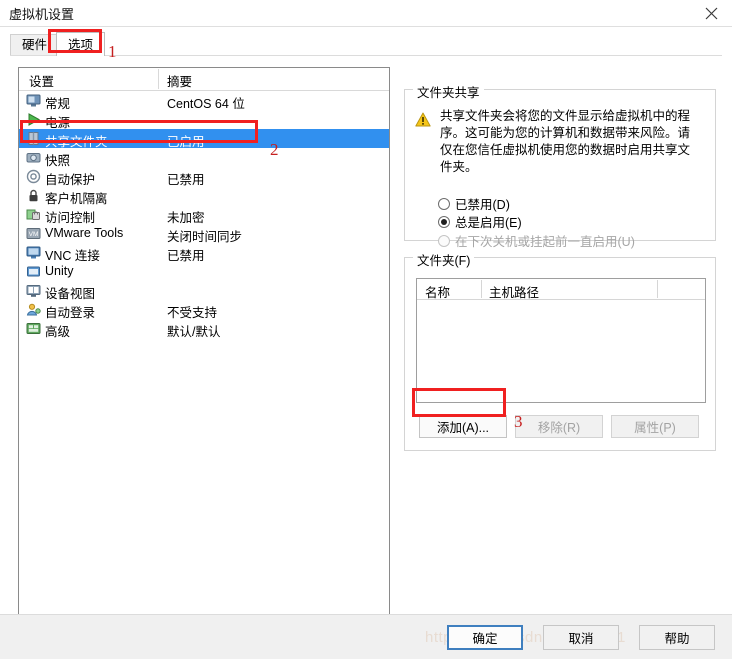 Image resolution: width=732 pixels, height=659 pixels. What do you see at coordinates (204, 215) in the screenshot?
I see `list-item-access-control: 访问控制 未加密` at bounding box center [204, 215].